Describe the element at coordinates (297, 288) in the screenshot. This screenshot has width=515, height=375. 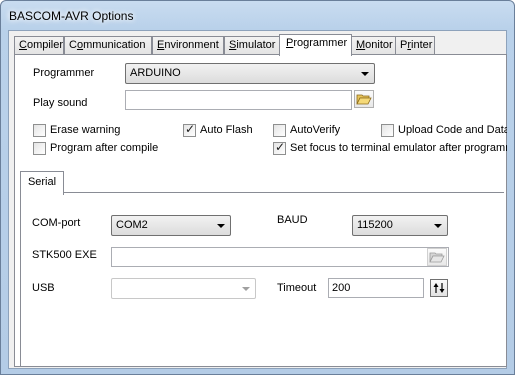
I see `timeout-label: Timeout` at that location.